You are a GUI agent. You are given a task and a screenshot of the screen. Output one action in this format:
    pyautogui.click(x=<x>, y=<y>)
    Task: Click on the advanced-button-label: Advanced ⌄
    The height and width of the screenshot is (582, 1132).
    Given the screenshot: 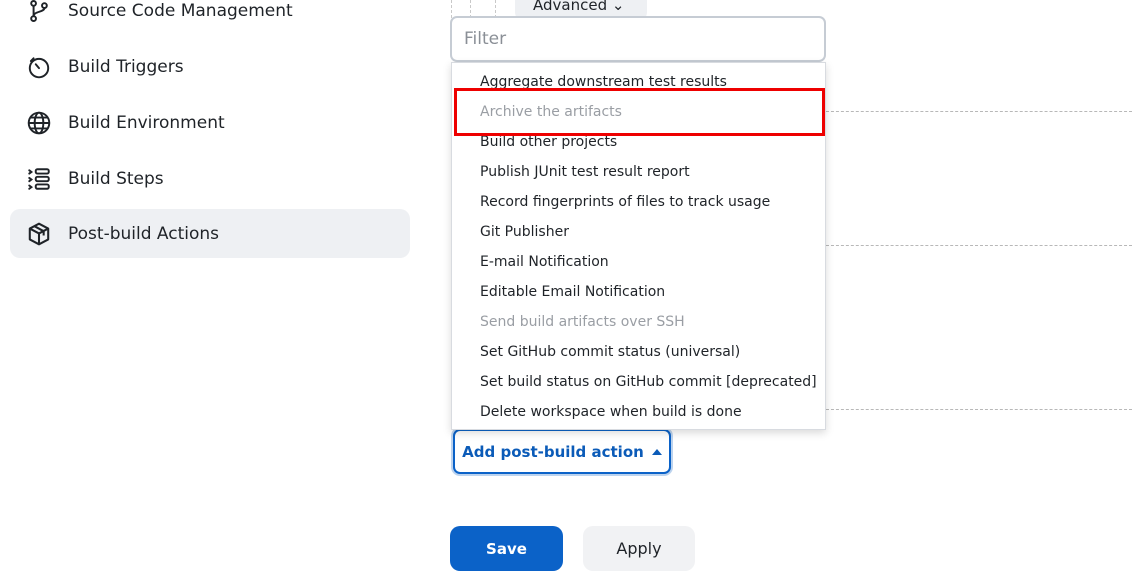 What is the action you would take?
    pyautogui.click(x=579, y=7)
    